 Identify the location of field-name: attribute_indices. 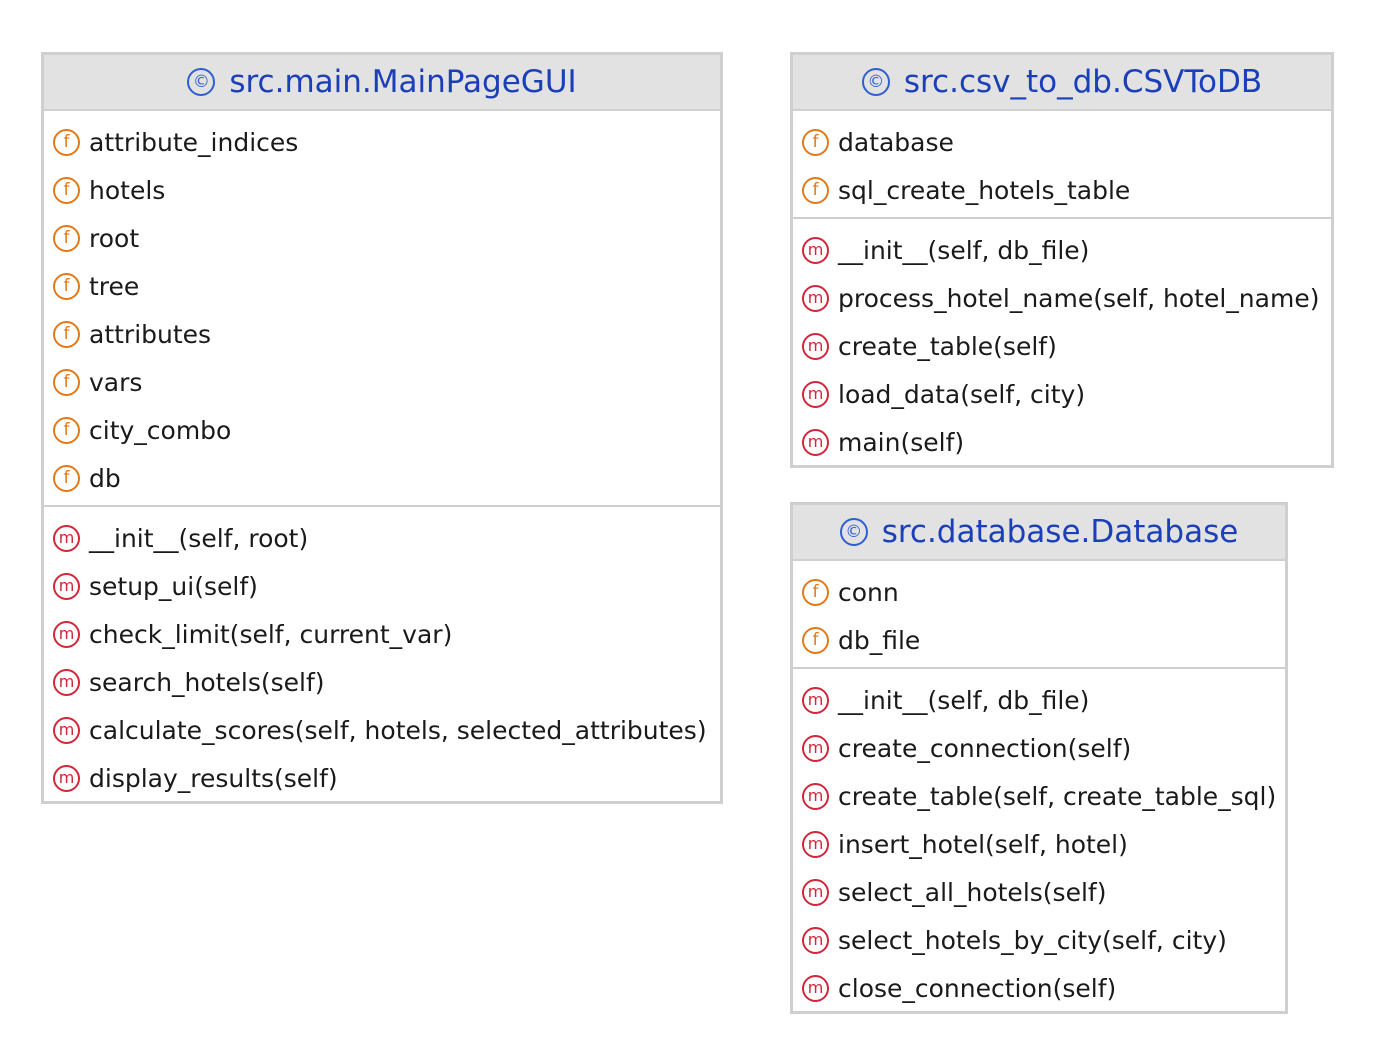
(194, 142).